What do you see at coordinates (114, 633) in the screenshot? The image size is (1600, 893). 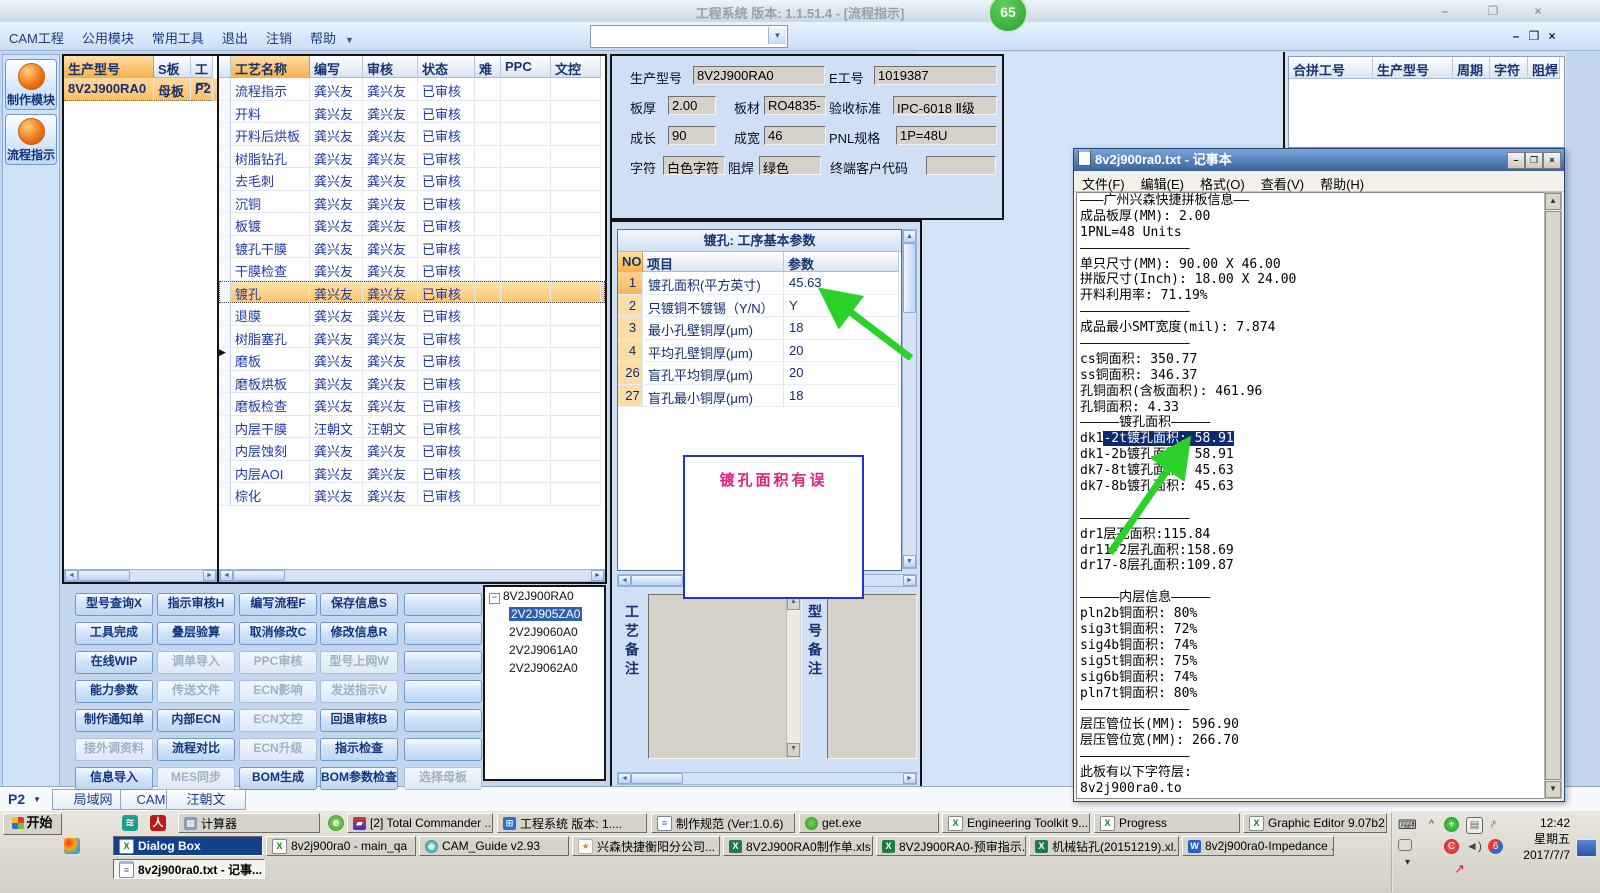 I see `grid-button-工具完成: 工具完成` at bounding box center [114, 633].